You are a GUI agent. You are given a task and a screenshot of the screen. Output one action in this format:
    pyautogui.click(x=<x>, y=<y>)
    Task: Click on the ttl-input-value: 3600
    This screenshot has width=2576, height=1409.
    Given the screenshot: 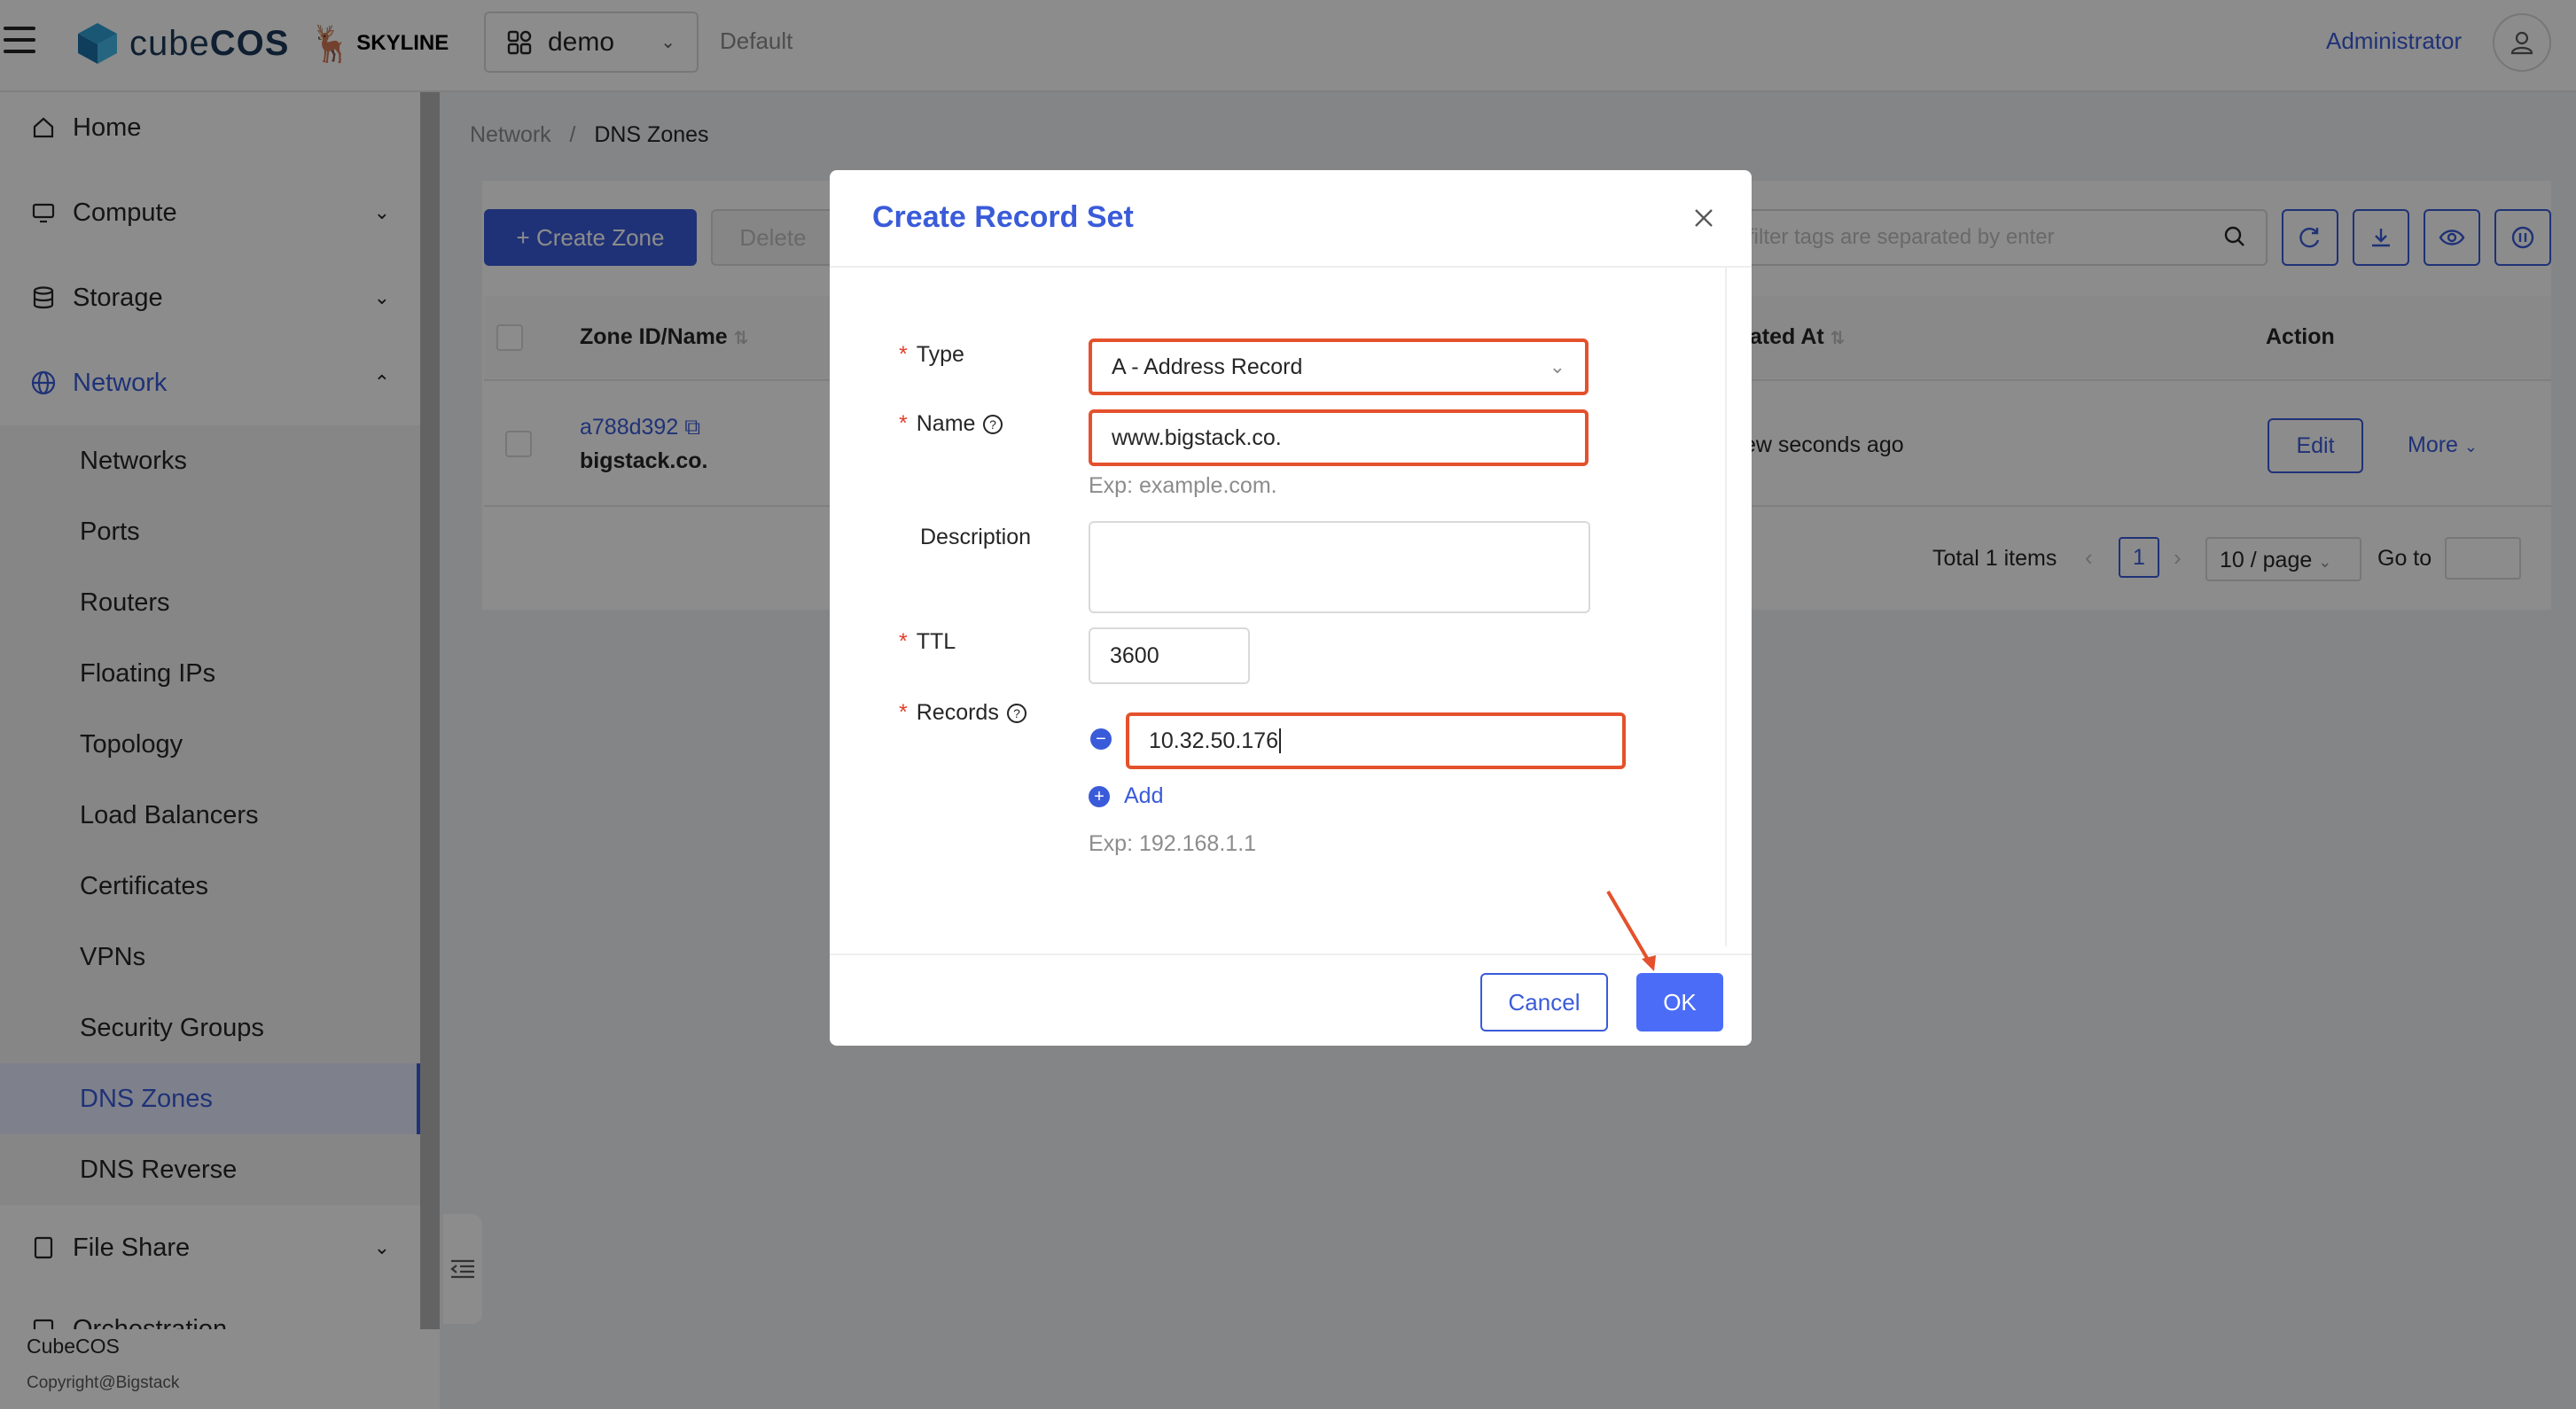 What is the action you would take?
    pyautogui.click(x=1134, y=655)
    